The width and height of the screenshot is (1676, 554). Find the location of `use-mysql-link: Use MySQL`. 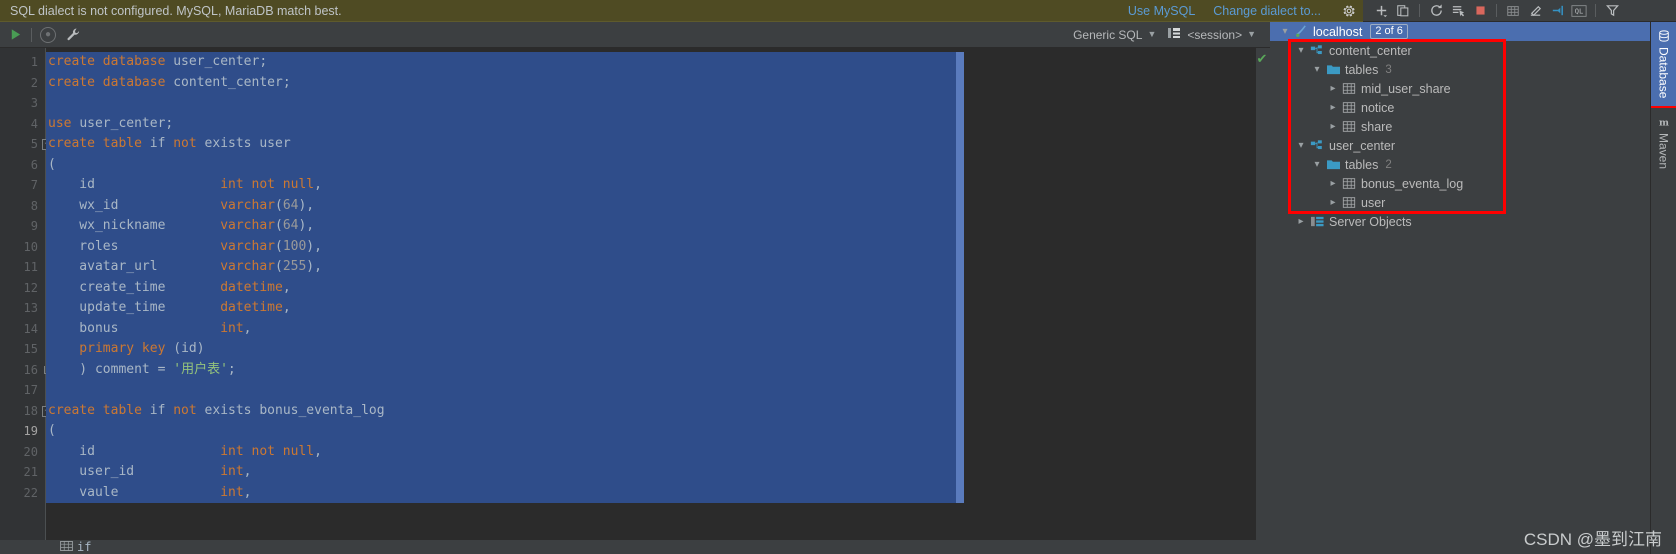

use-mysql-link: Use MySQL is located at coordinates (1161, 11).